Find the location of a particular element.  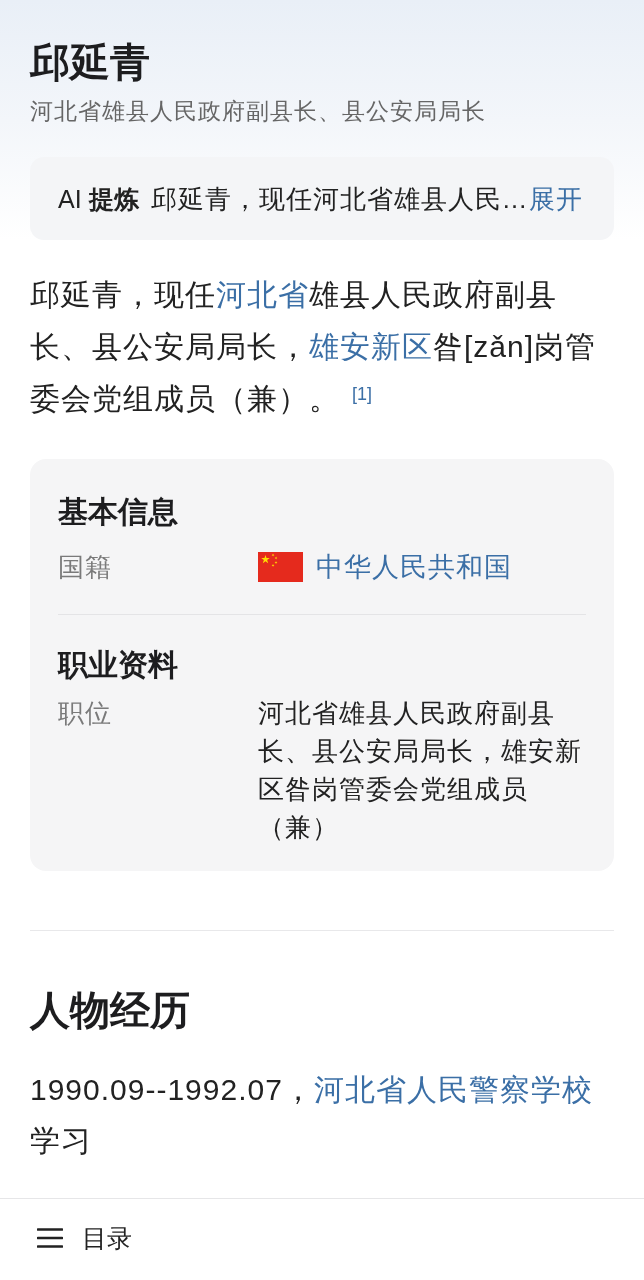

intro-paragraph: 邱延青，现任河北省雄县人民政府副县长、县公安局局长，雄安新区昝[zǎn]岗管委会党组成员（兼）。 $^{[1]}$ is located at coordinates (314, 347).